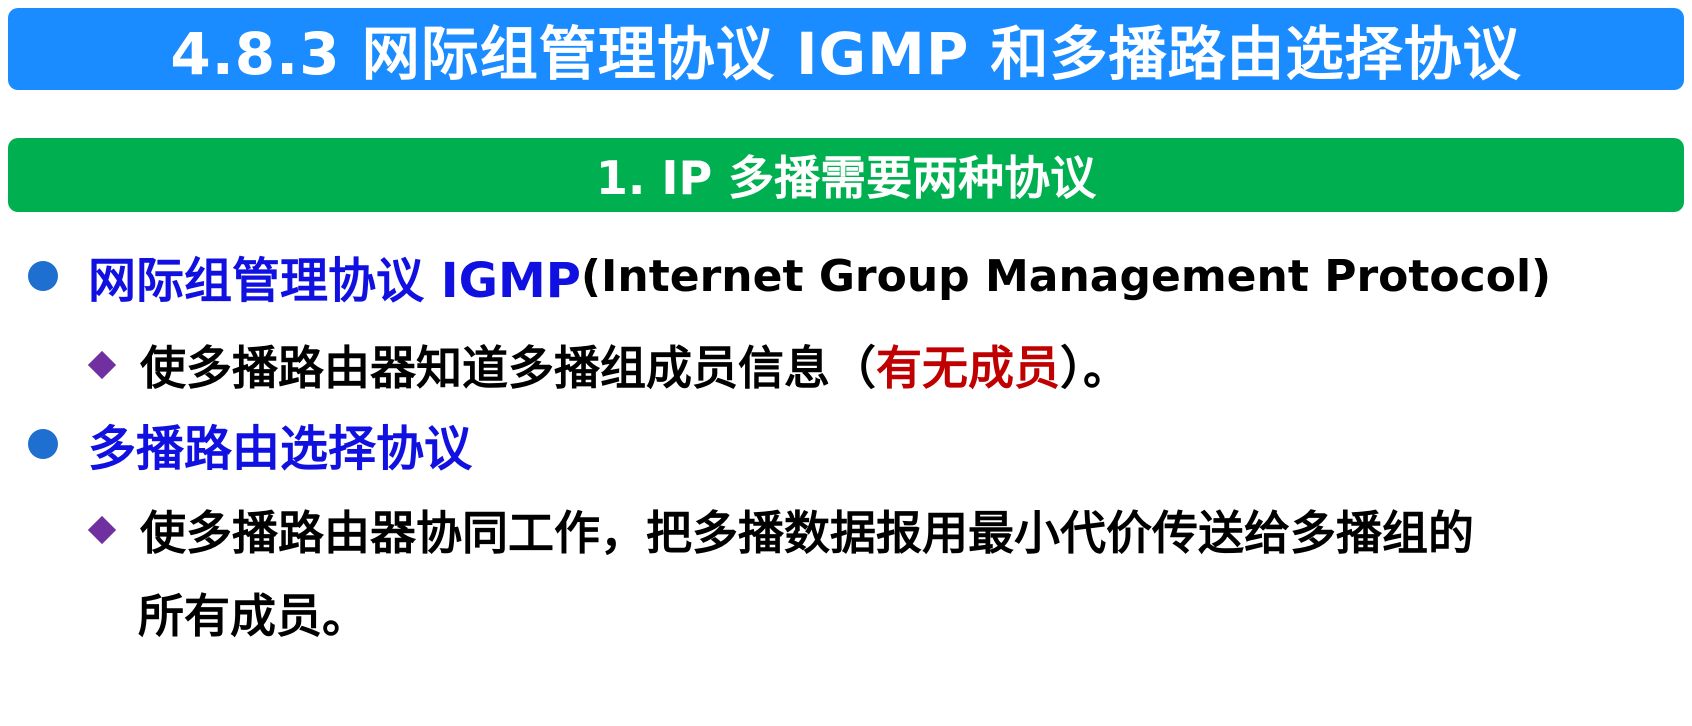  I want to click on section-header-bar: 1. IP 多播需要两种协议, so click(846, 175).